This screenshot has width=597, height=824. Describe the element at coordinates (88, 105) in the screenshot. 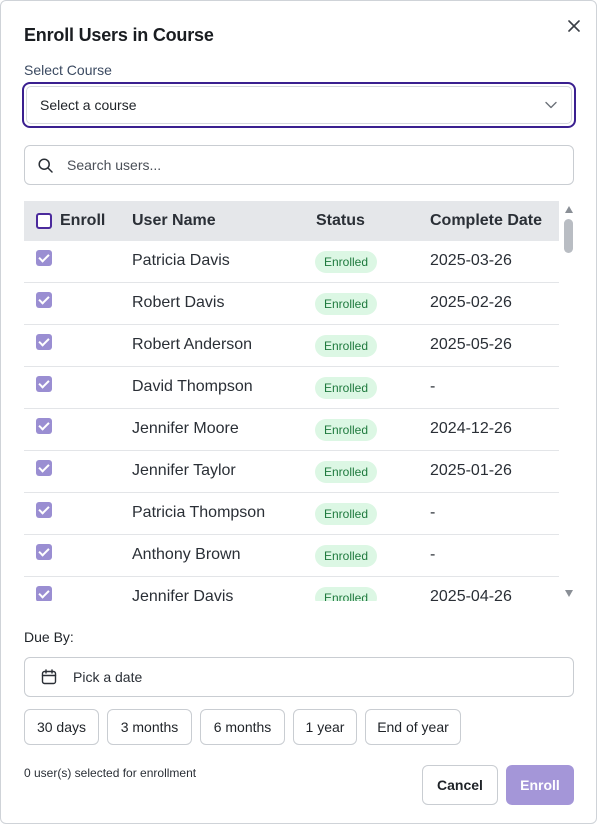

I see `course-select-value: Select a course` at that location.